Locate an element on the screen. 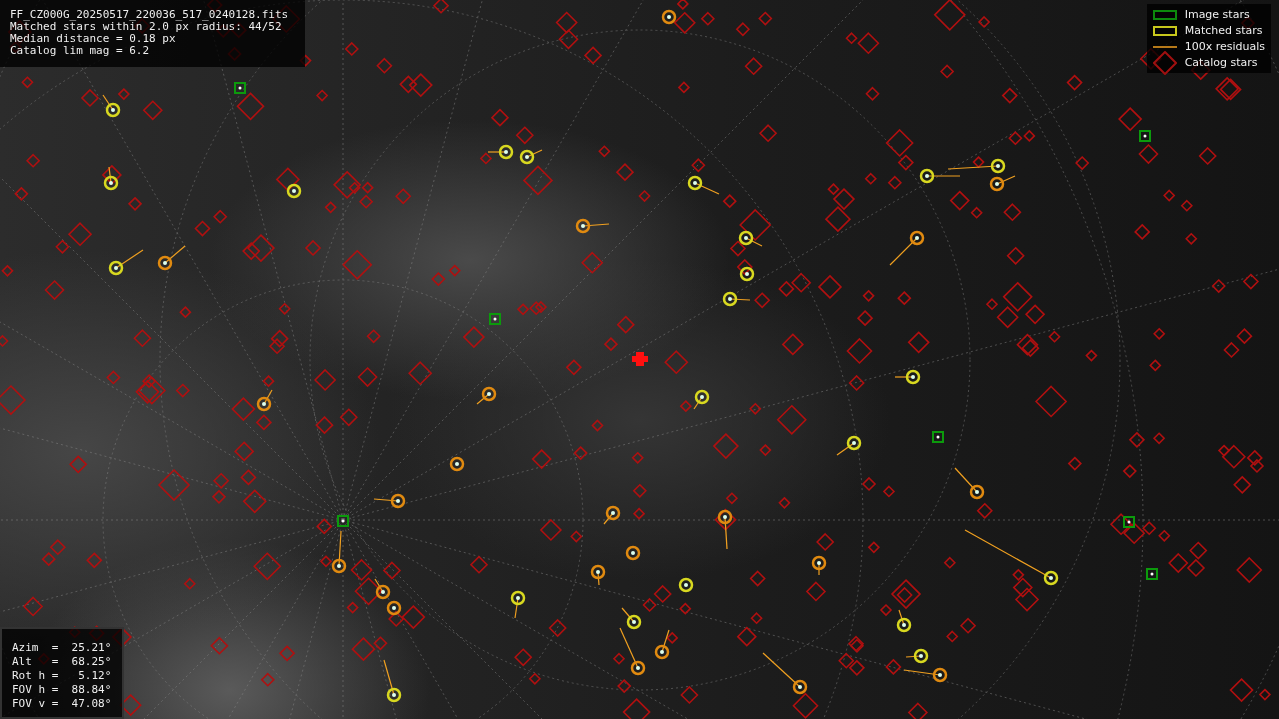  pointing-text: FOV v = 47.08° is located at coordinates (62, 704).